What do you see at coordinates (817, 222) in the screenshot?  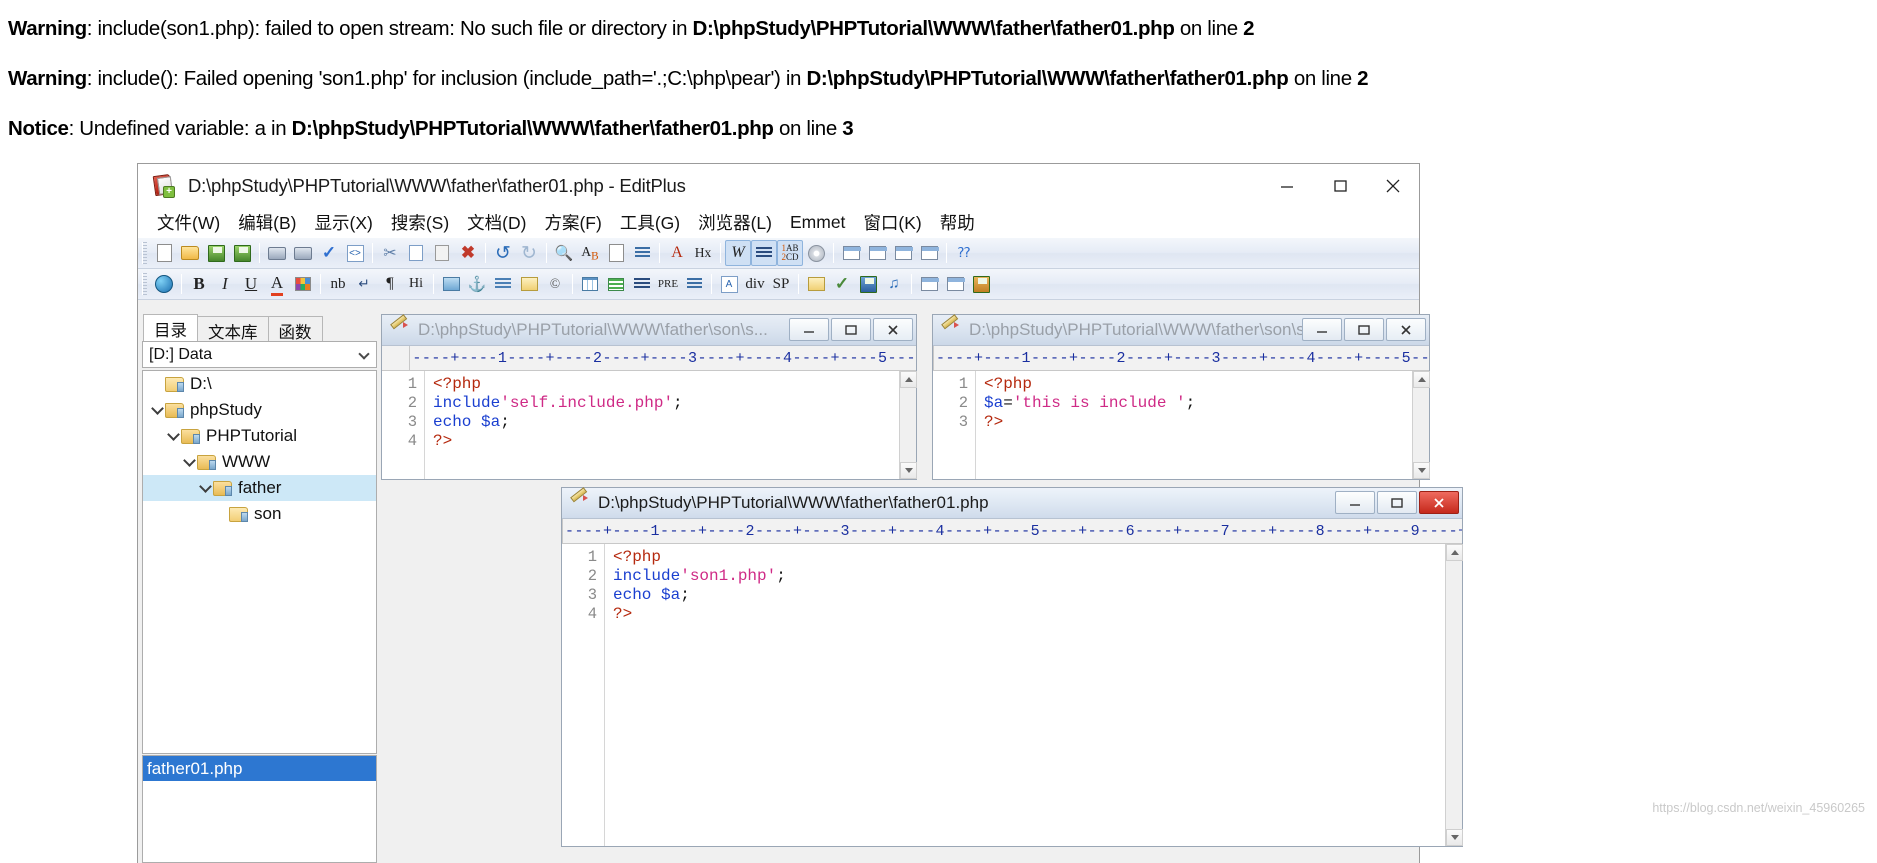 I see `menu-item-emmet: Emmet` at bounding box center [817, 222].